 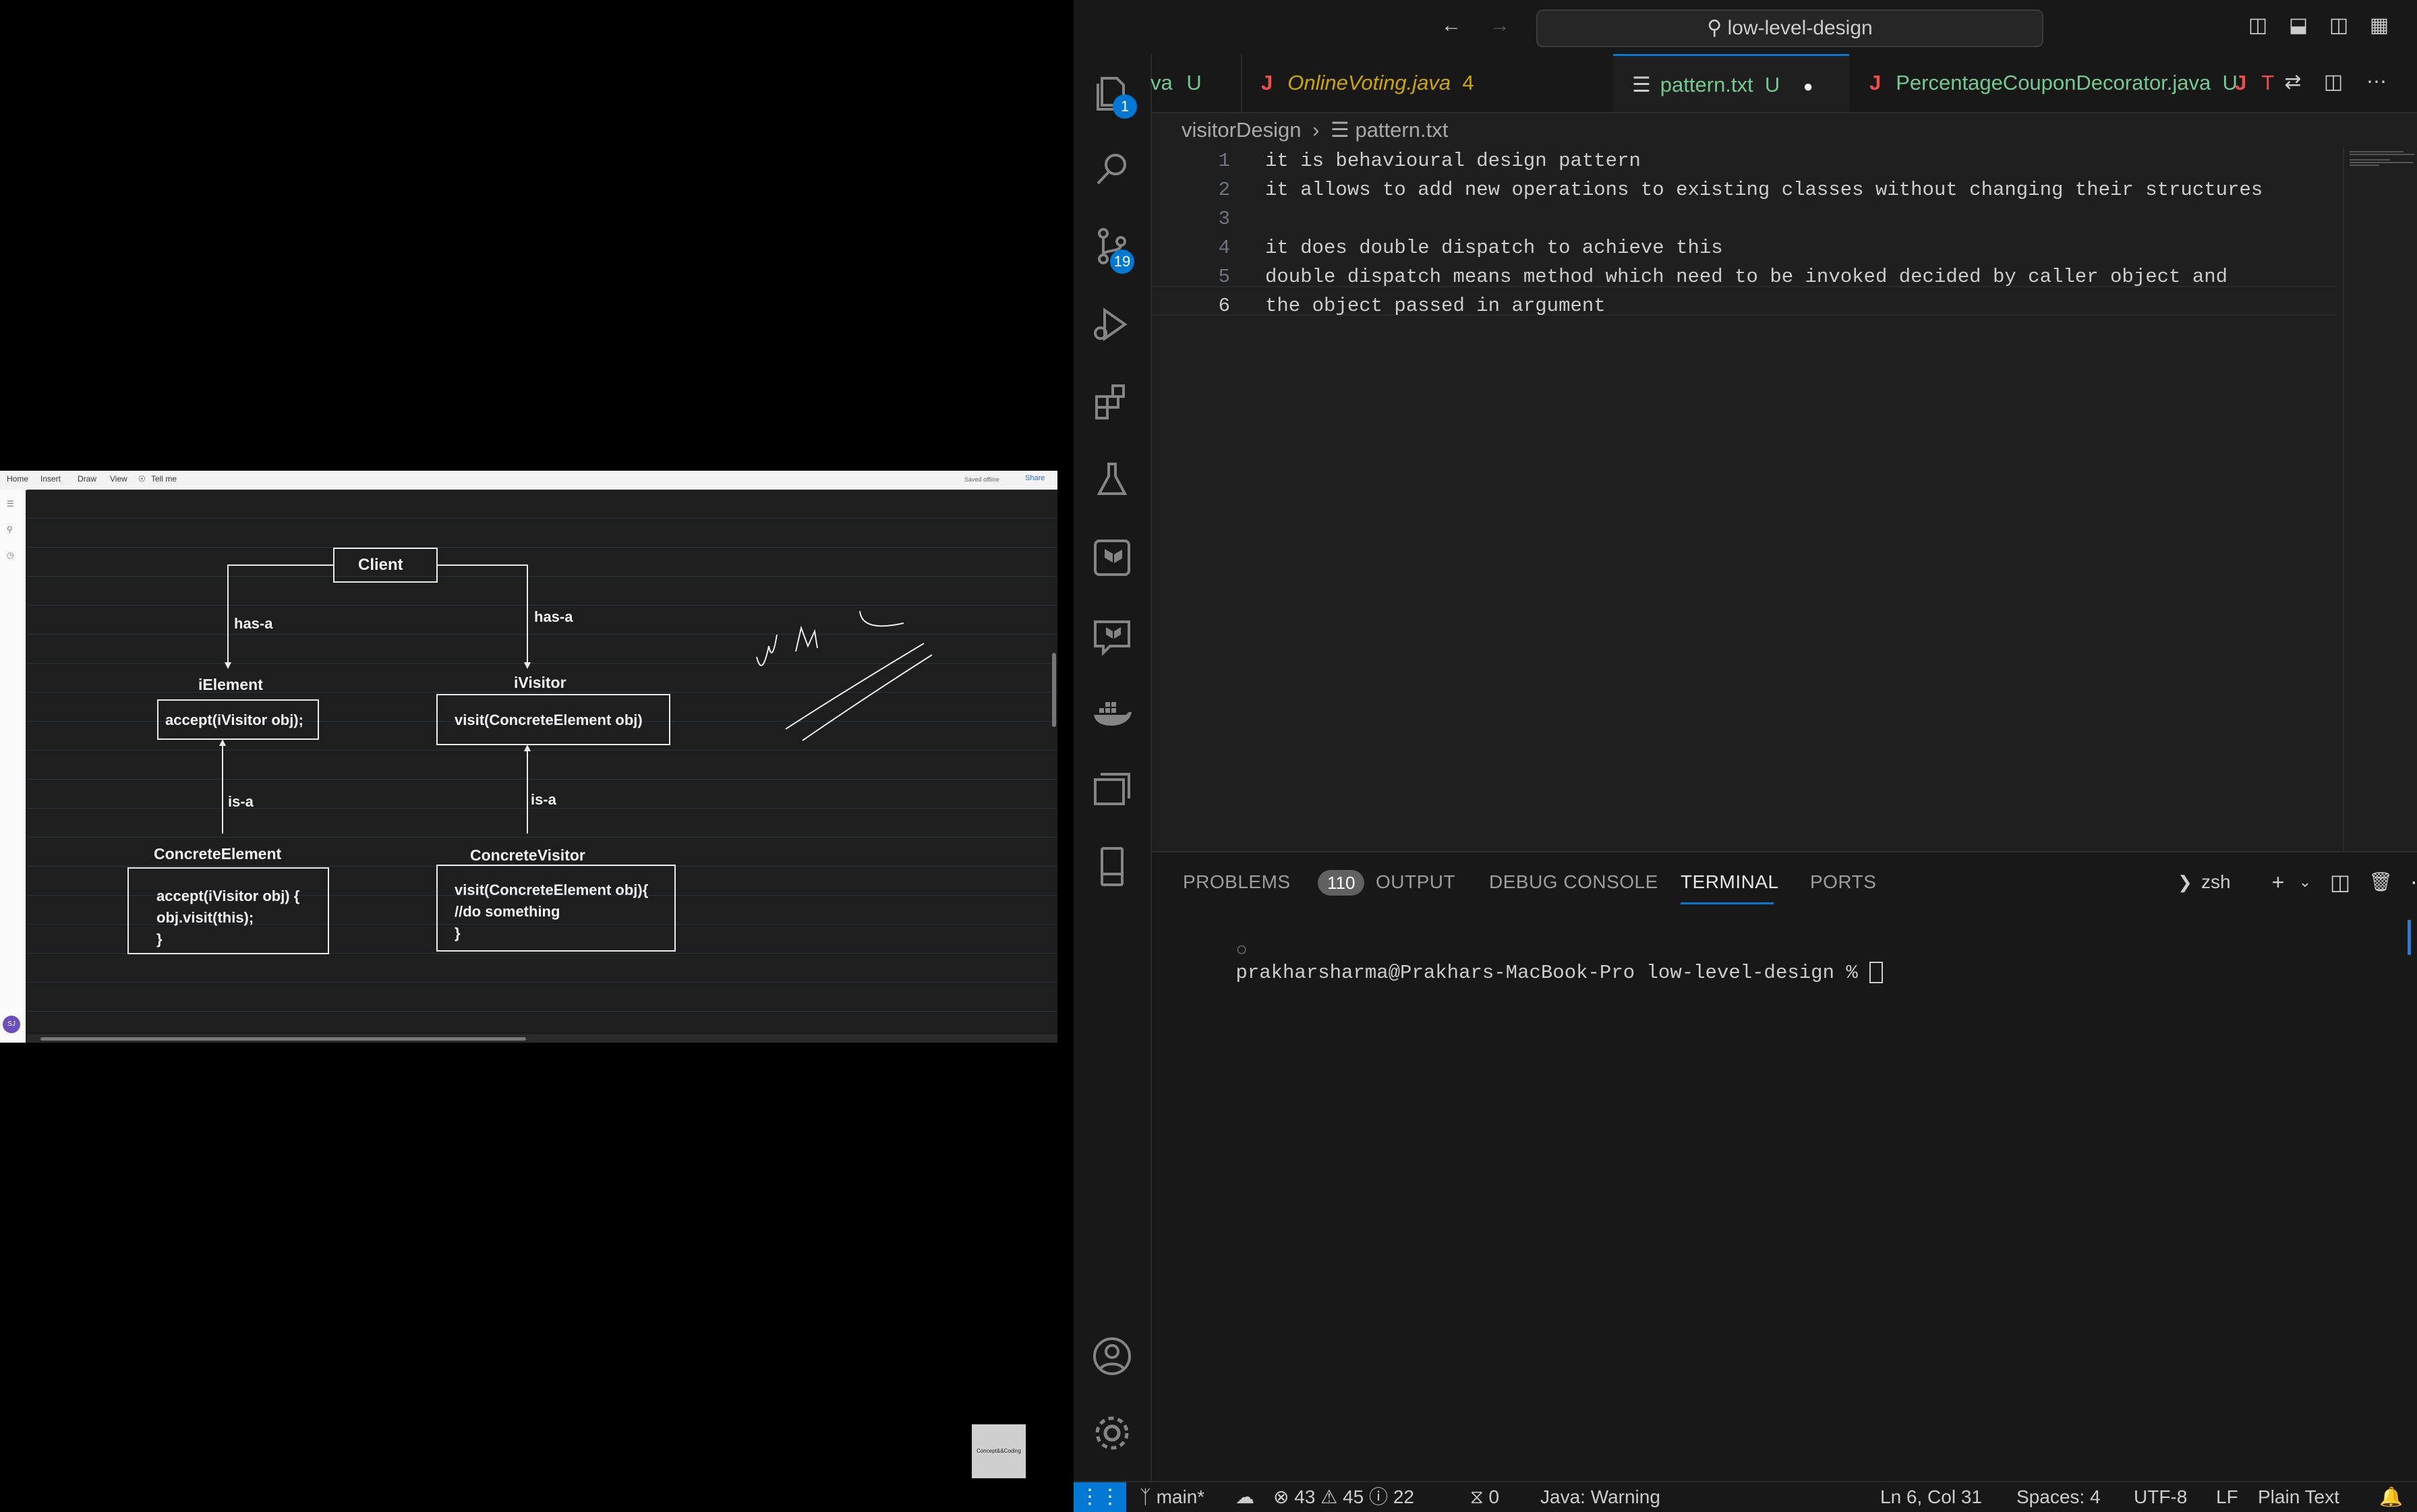 What do you see at coordinates (2058, 1497) in the screenshot?
I see `indentation: Spaces: 4` at bounding box center [2058, 1497].